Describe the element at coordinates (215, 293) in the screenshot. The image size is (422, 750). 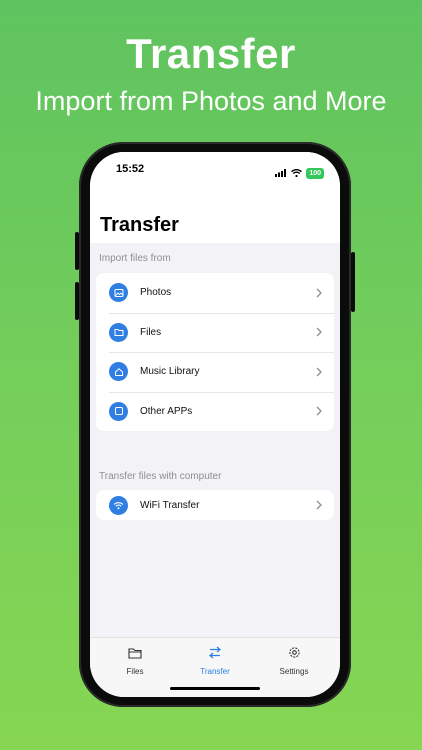
I see `list-item-photos: Photos` at that location.